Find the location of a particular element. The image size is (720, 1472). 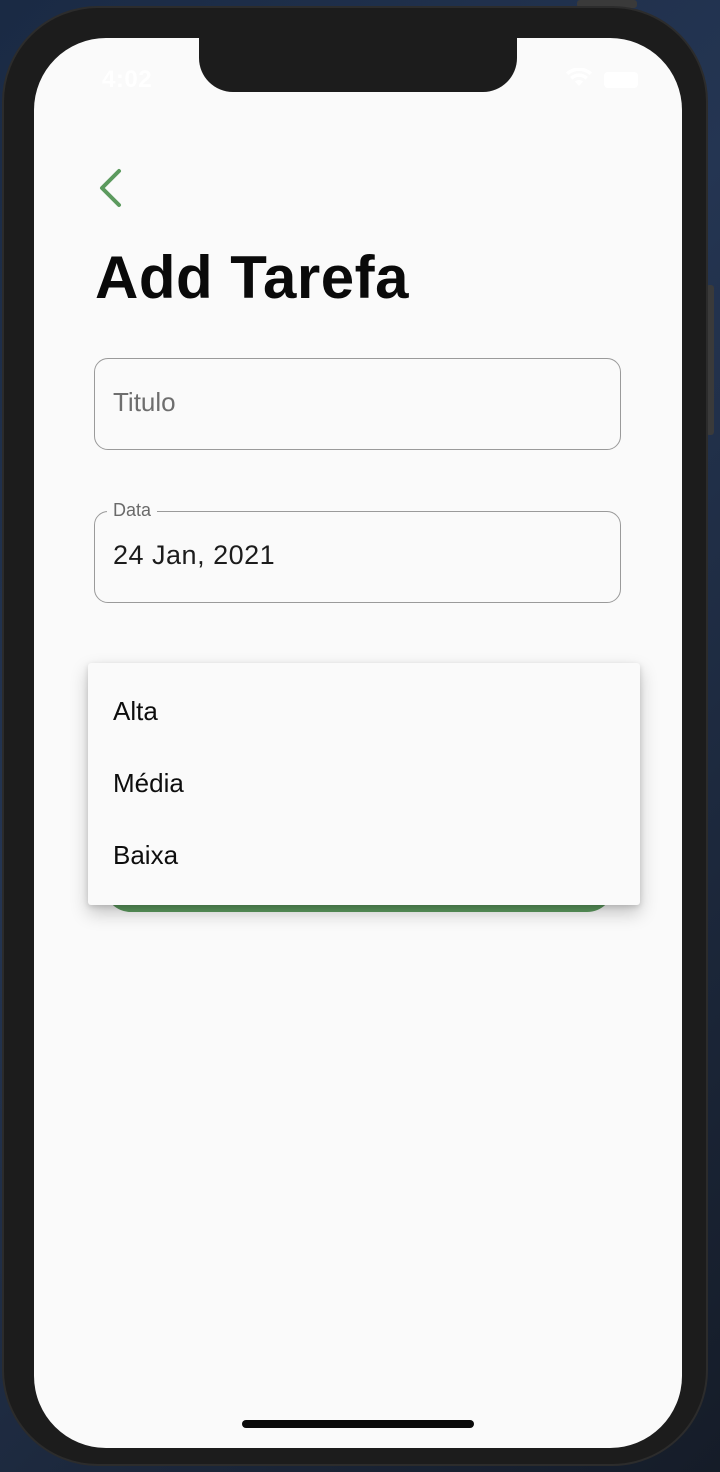

back-button is located at coordinates (110, 188).